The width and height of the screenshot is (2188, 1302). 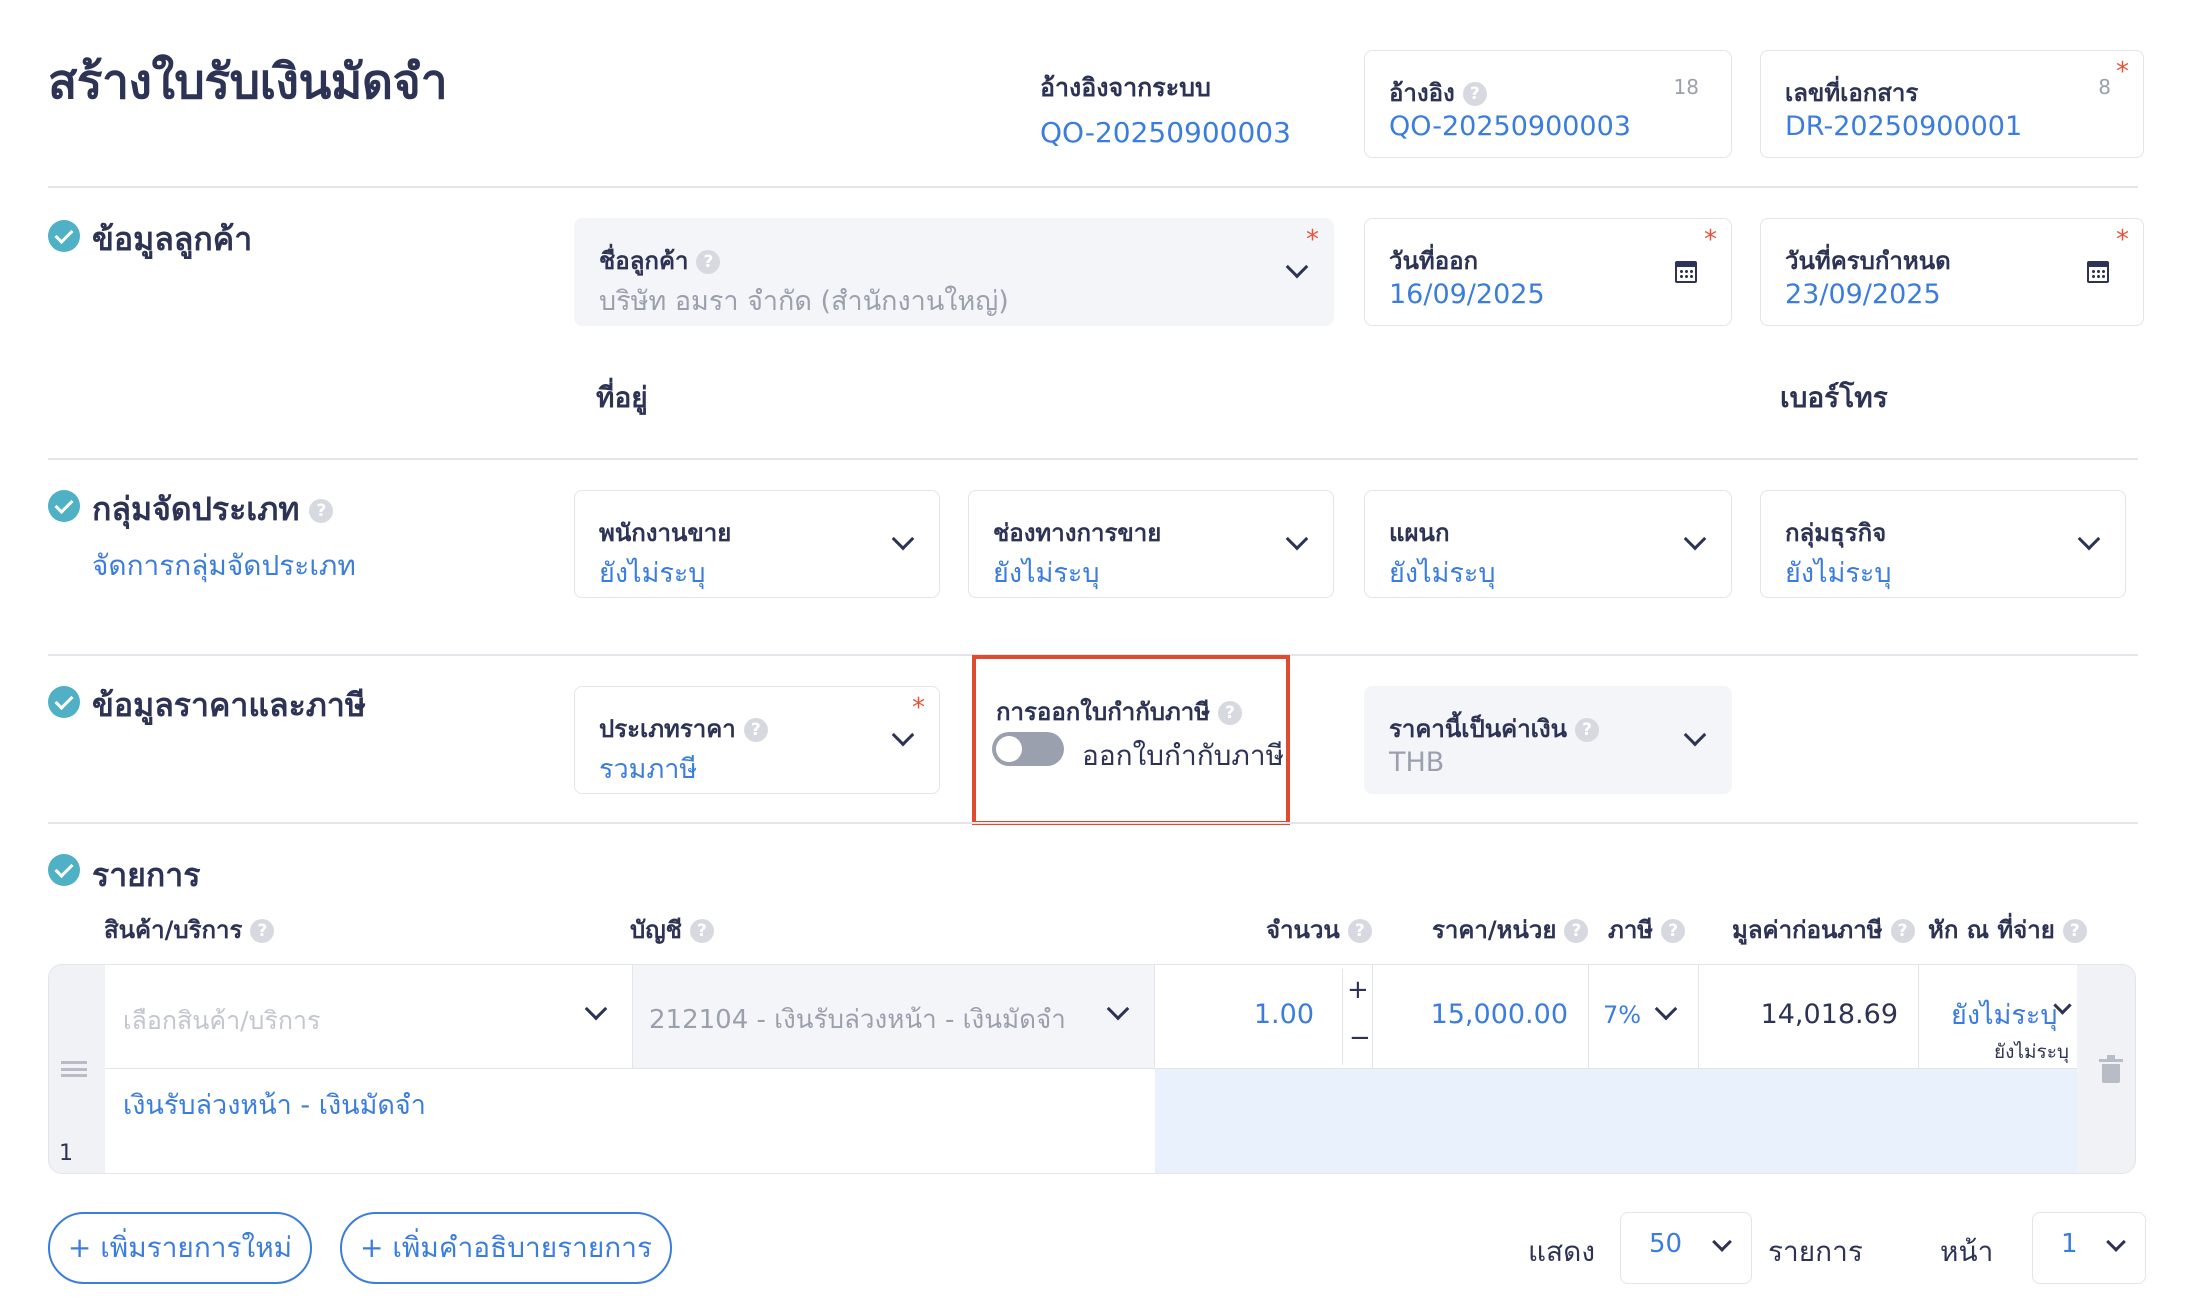 What do you see at coordinates (1422, 93) in the screenshot?
I see `reference-label: อ้างอิง` at bounding box center [1422, 93].